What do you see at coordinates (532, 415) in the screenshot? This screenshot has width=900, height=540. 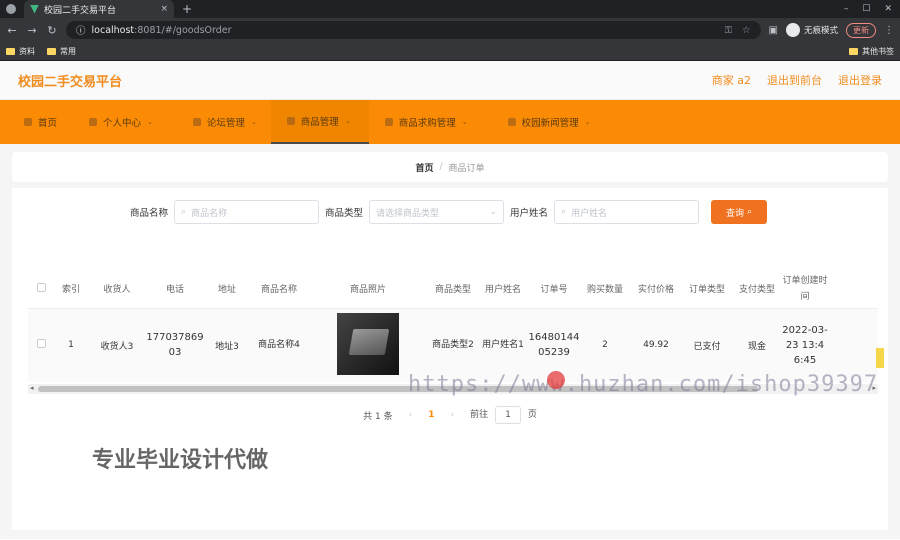 I see `pager-page-suffix: 页` at bounding box center [532, 415].